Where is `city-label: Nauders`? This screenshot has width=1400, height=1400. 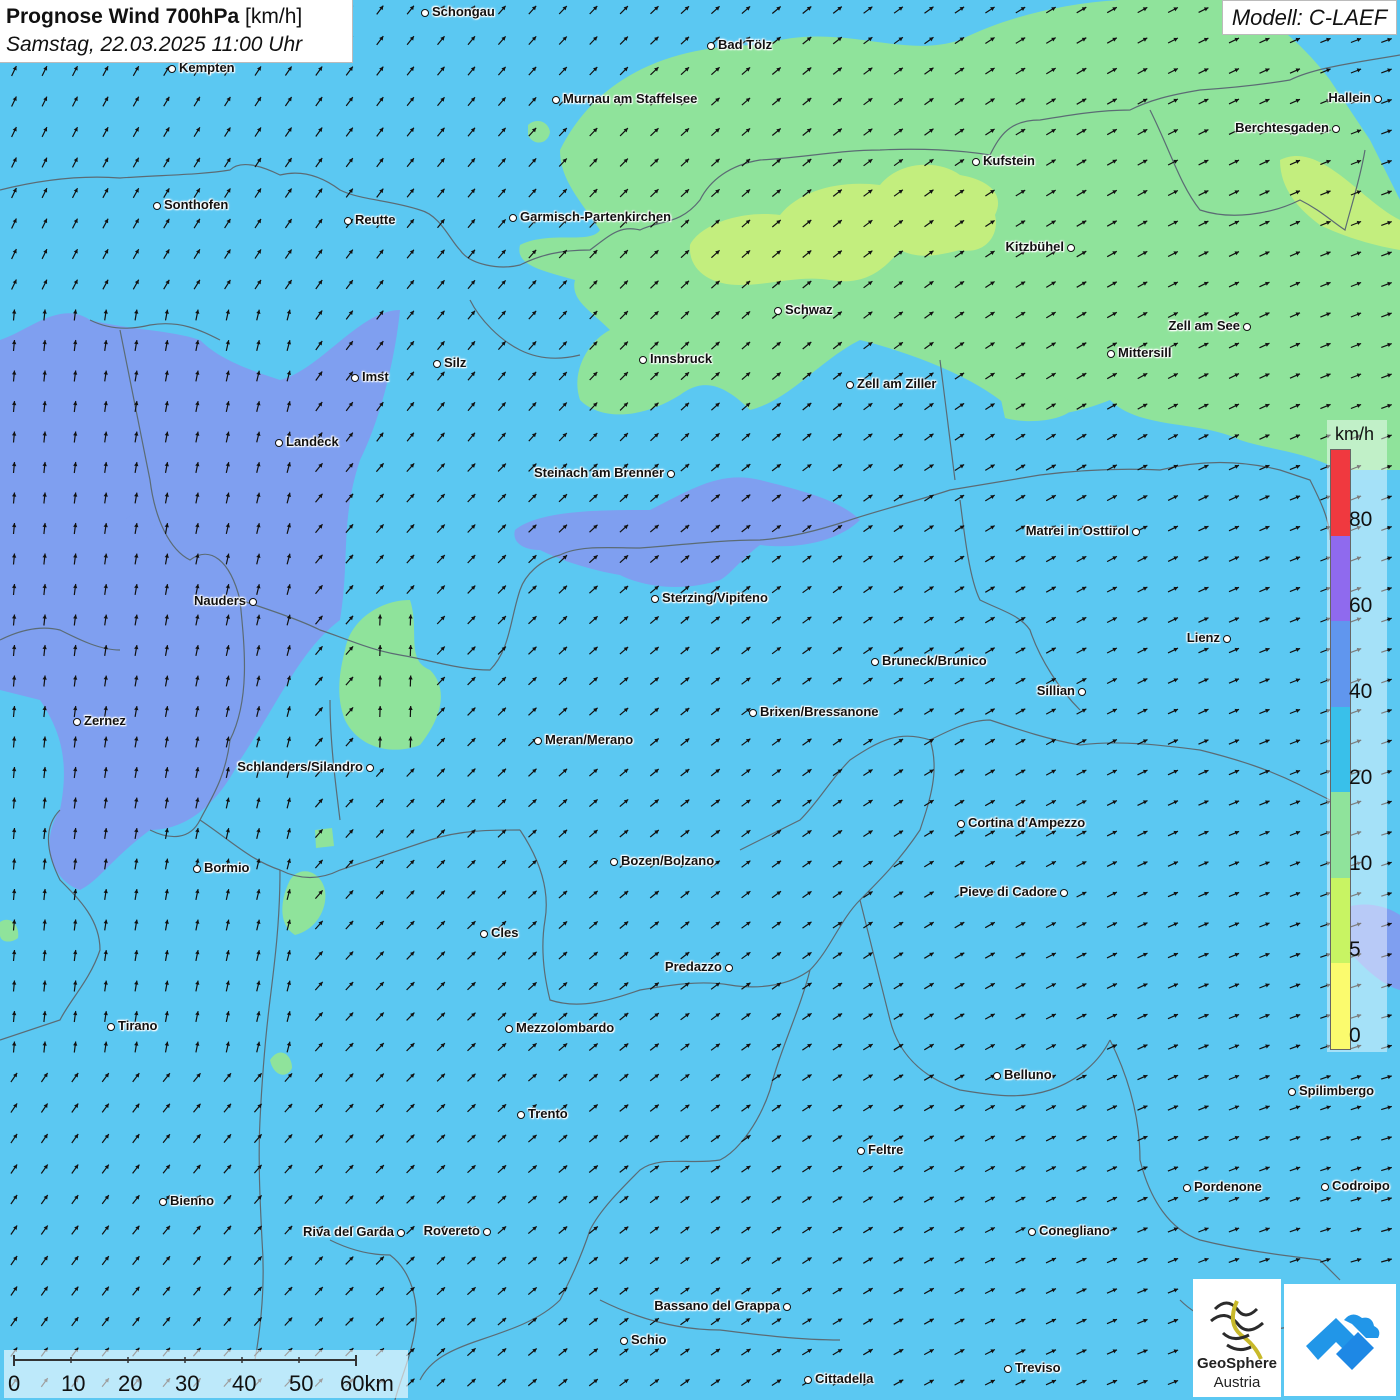
city-label: Nauders is located at coordinates (219, 600).